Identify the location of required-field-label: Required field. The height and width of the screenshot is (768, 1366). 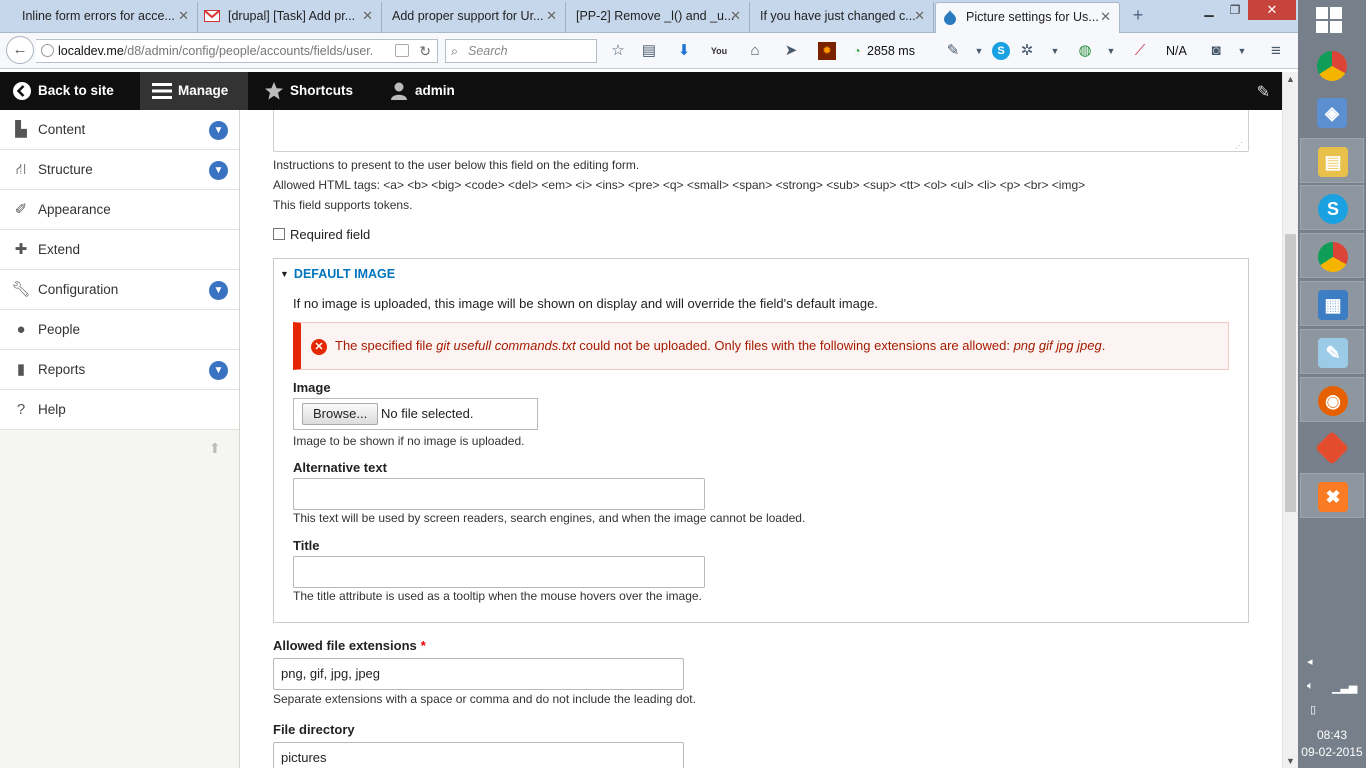
(330, 234).